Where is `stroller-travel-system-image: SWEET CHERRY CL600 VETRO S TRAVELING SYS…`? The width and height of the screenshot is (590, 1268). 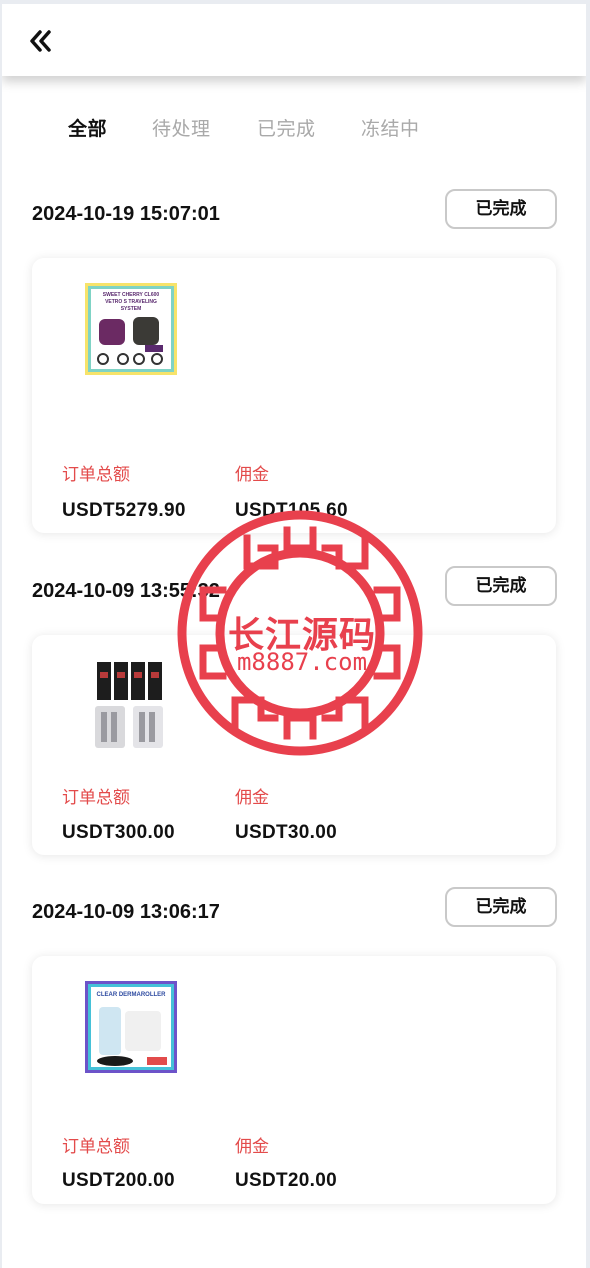 stroller-travel-system-image: SWEET CHERRY CL600 VETRO S TRAVELING SYS… is located at coordinates (131, 329).